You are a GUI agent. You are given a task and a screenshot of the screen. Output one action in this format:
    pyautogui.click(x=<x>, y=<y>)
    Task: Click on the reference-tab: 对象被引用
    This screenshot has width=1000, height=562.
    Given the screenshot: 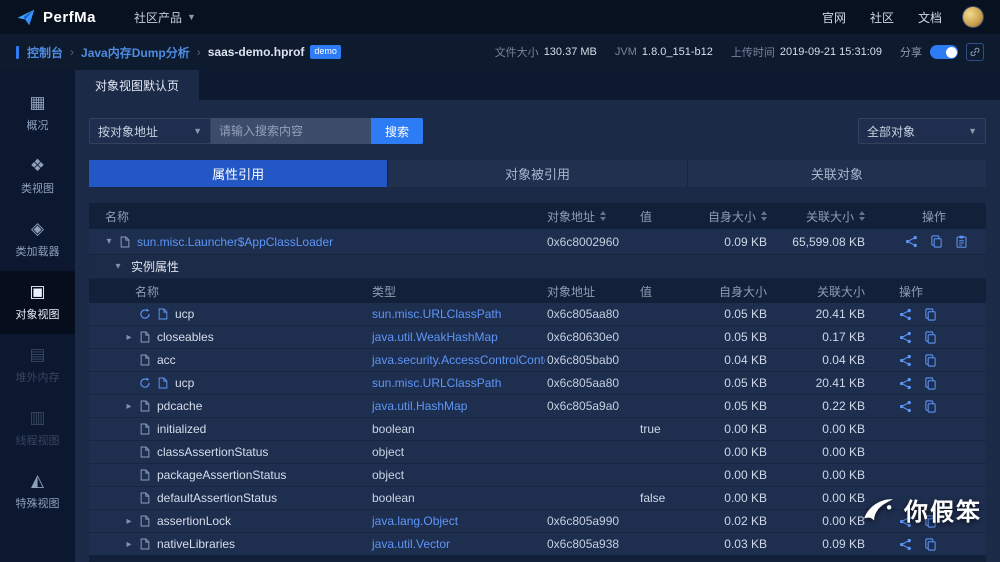 What is the action you would take?
    pyautogui.click(x=538, y=173)
    